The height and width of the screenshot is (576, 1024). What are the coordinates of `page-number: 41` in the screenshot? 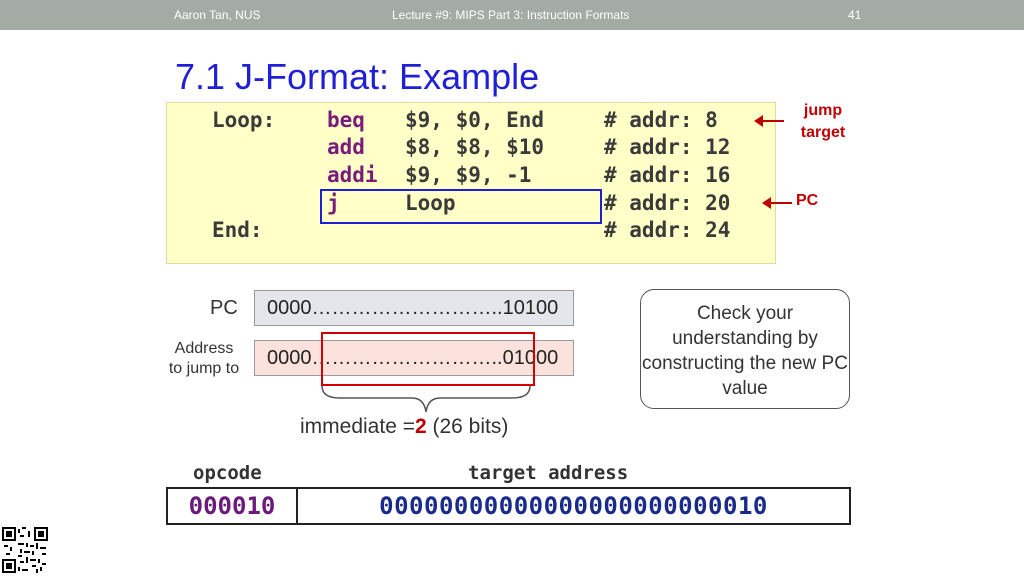 It's located at (855, 15).